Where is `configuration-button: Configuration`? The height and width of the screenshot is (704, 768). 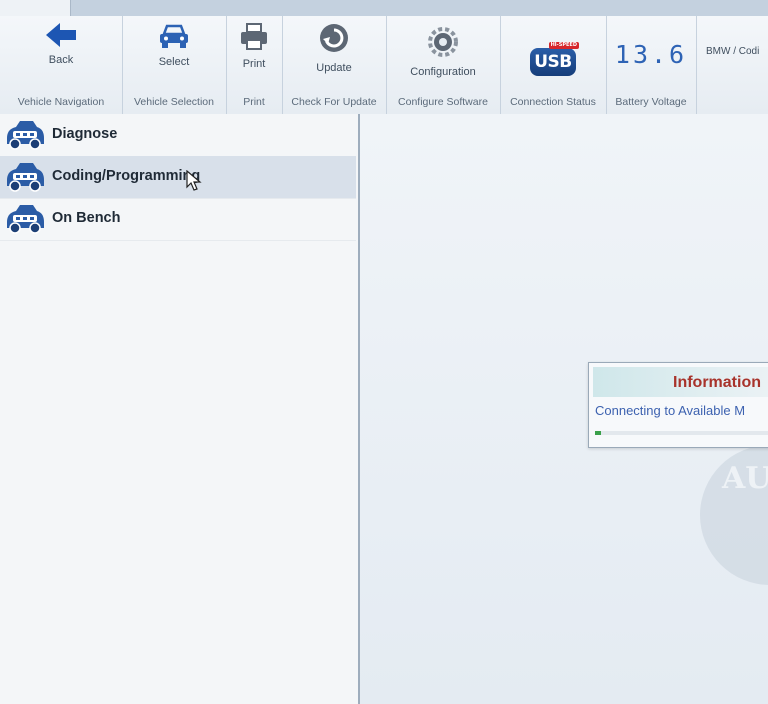
configuration-button: Configuration is located at coordinates (443, 51).